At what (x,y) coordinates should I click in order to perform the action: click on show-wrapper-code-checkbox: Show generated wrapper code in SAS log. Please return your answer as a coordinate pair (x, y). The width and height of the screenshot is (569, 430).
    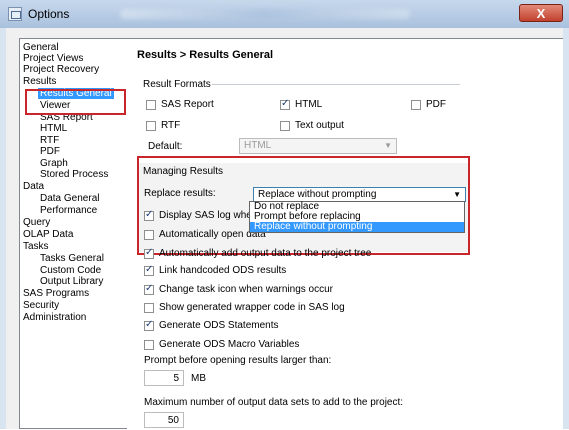
    Looking at the image, I should click on (244, 307).